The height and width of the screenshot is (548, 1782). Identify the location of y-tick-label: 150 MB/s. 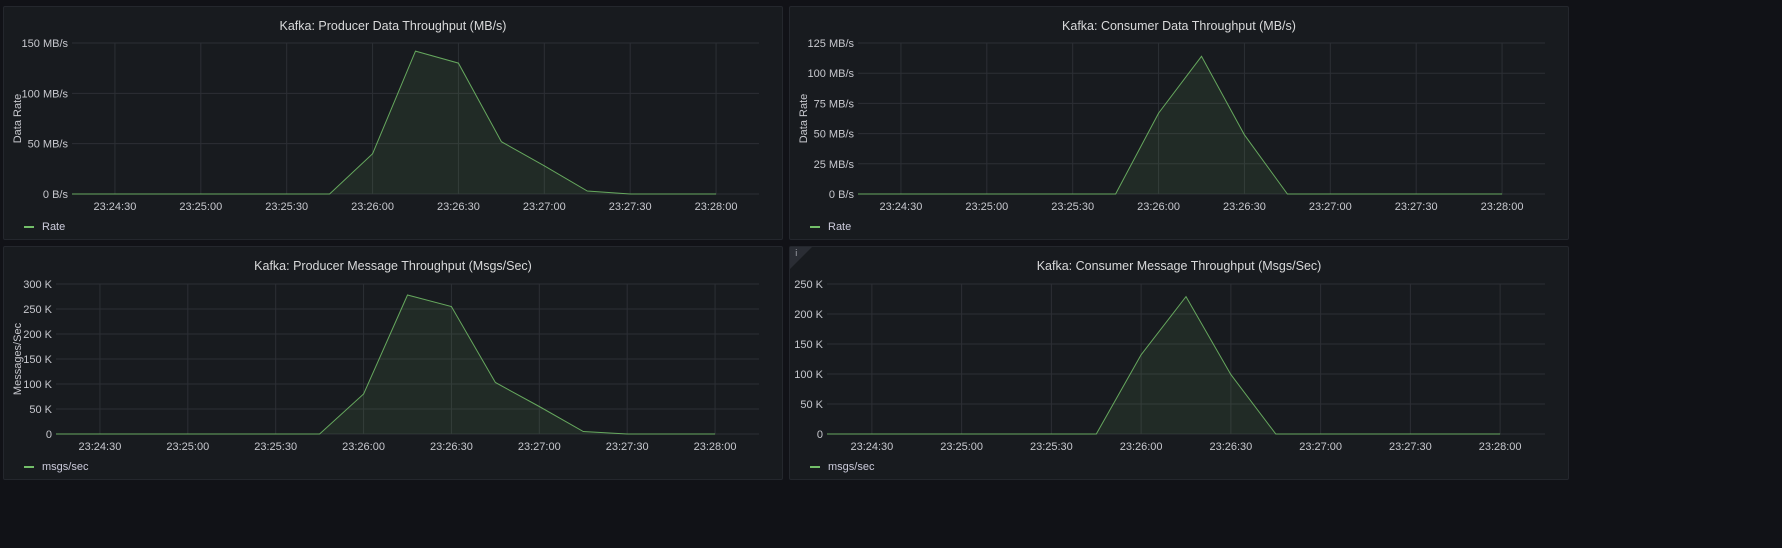
(45, 44).